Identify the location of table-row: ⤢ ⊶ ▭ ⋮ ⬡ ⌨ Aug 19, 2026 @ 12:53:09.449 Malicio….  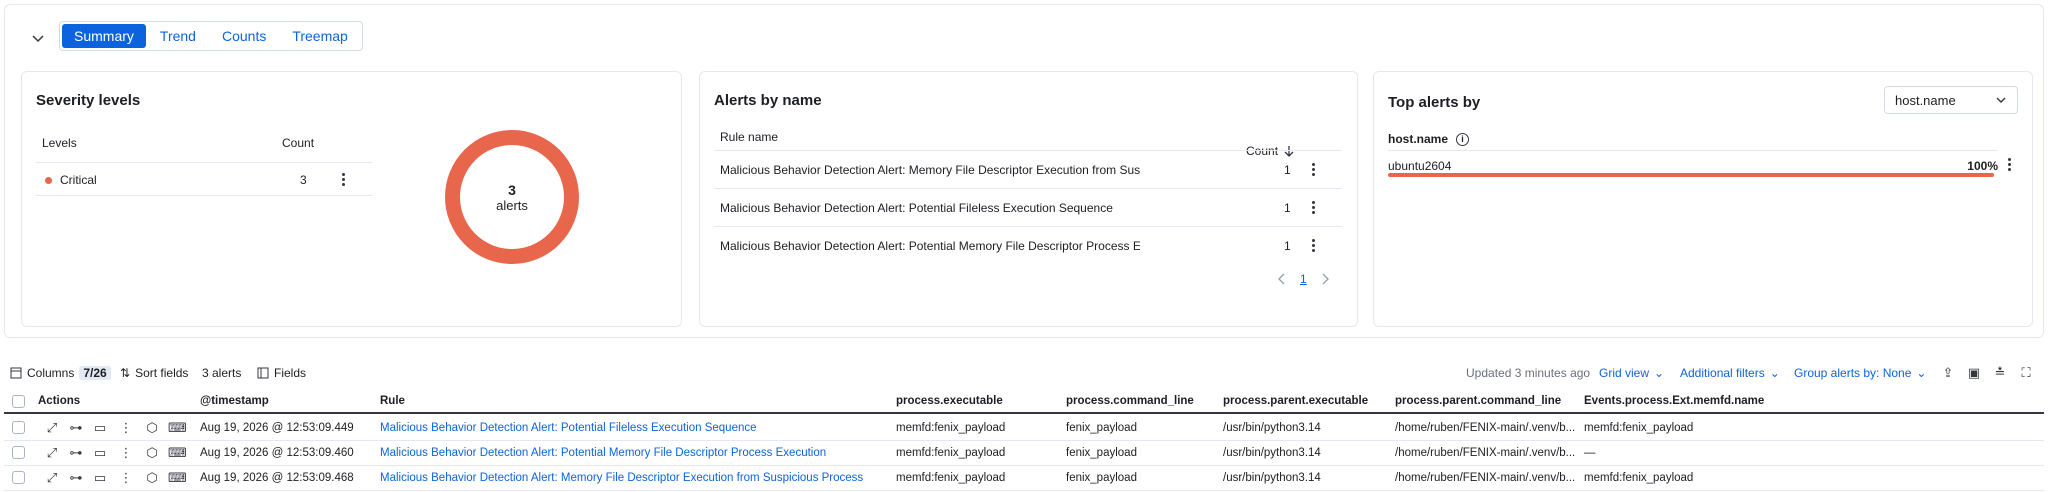
(1024, 428).